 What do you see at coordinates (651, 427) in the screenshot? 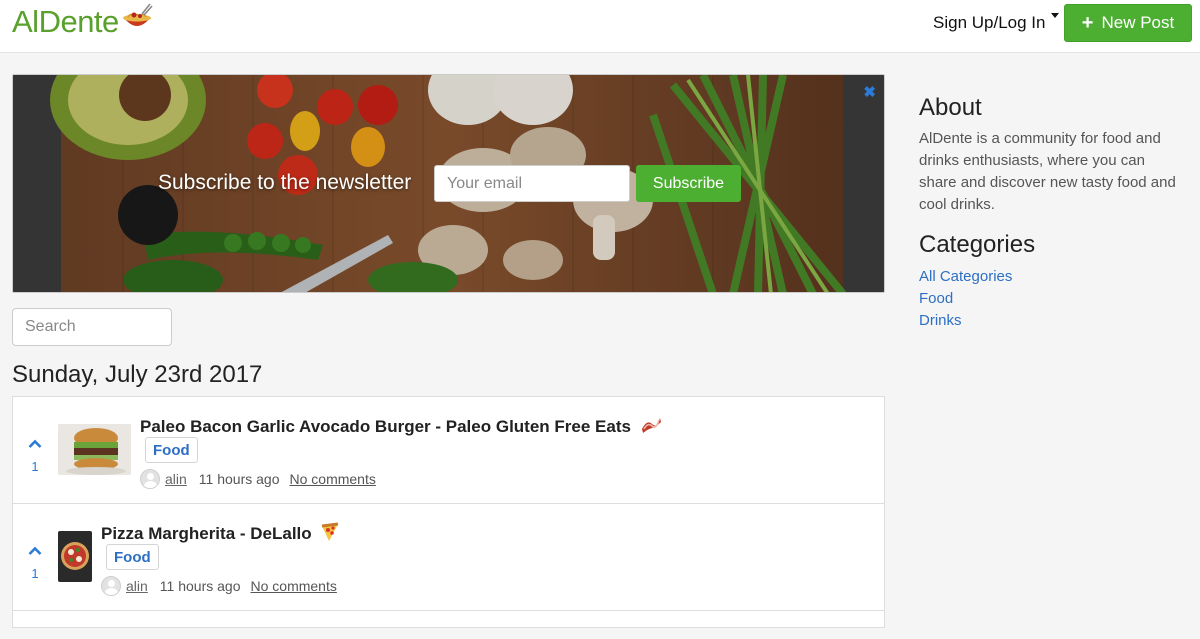
I see `bacon-icon` at bounding box center [651, 427].